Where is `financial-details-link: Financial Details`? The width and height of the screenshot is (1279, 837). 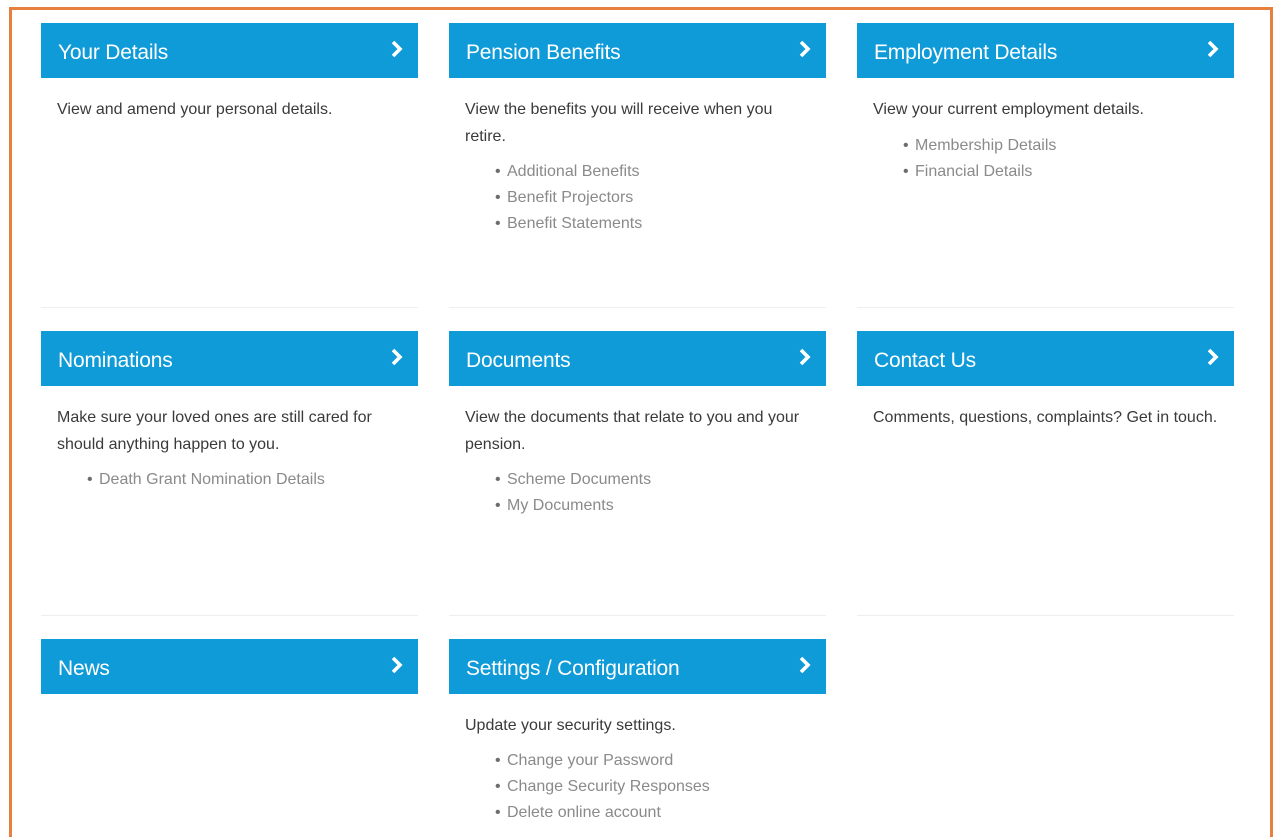
financial-details-link: Financial Details is located at coordinates (973, 171).